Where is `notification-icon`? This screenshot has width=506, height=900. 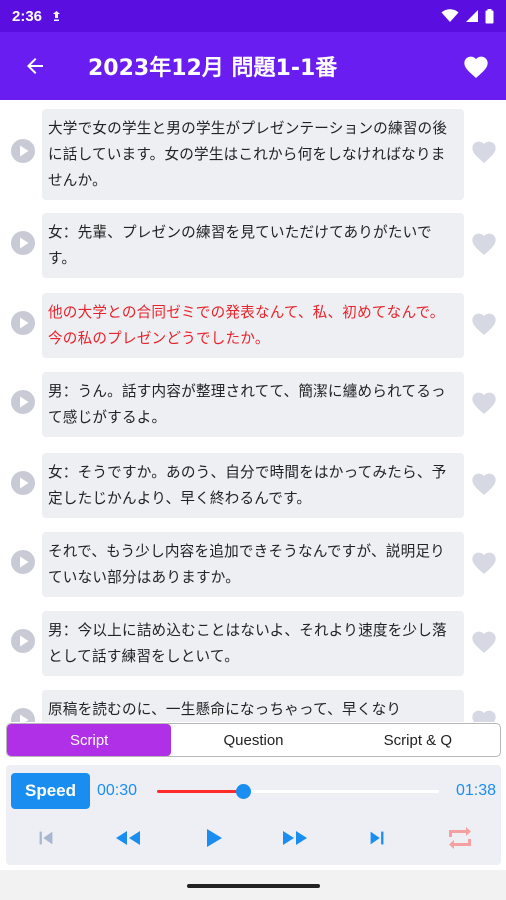 notification-icon is located at coordinates (57, 16).